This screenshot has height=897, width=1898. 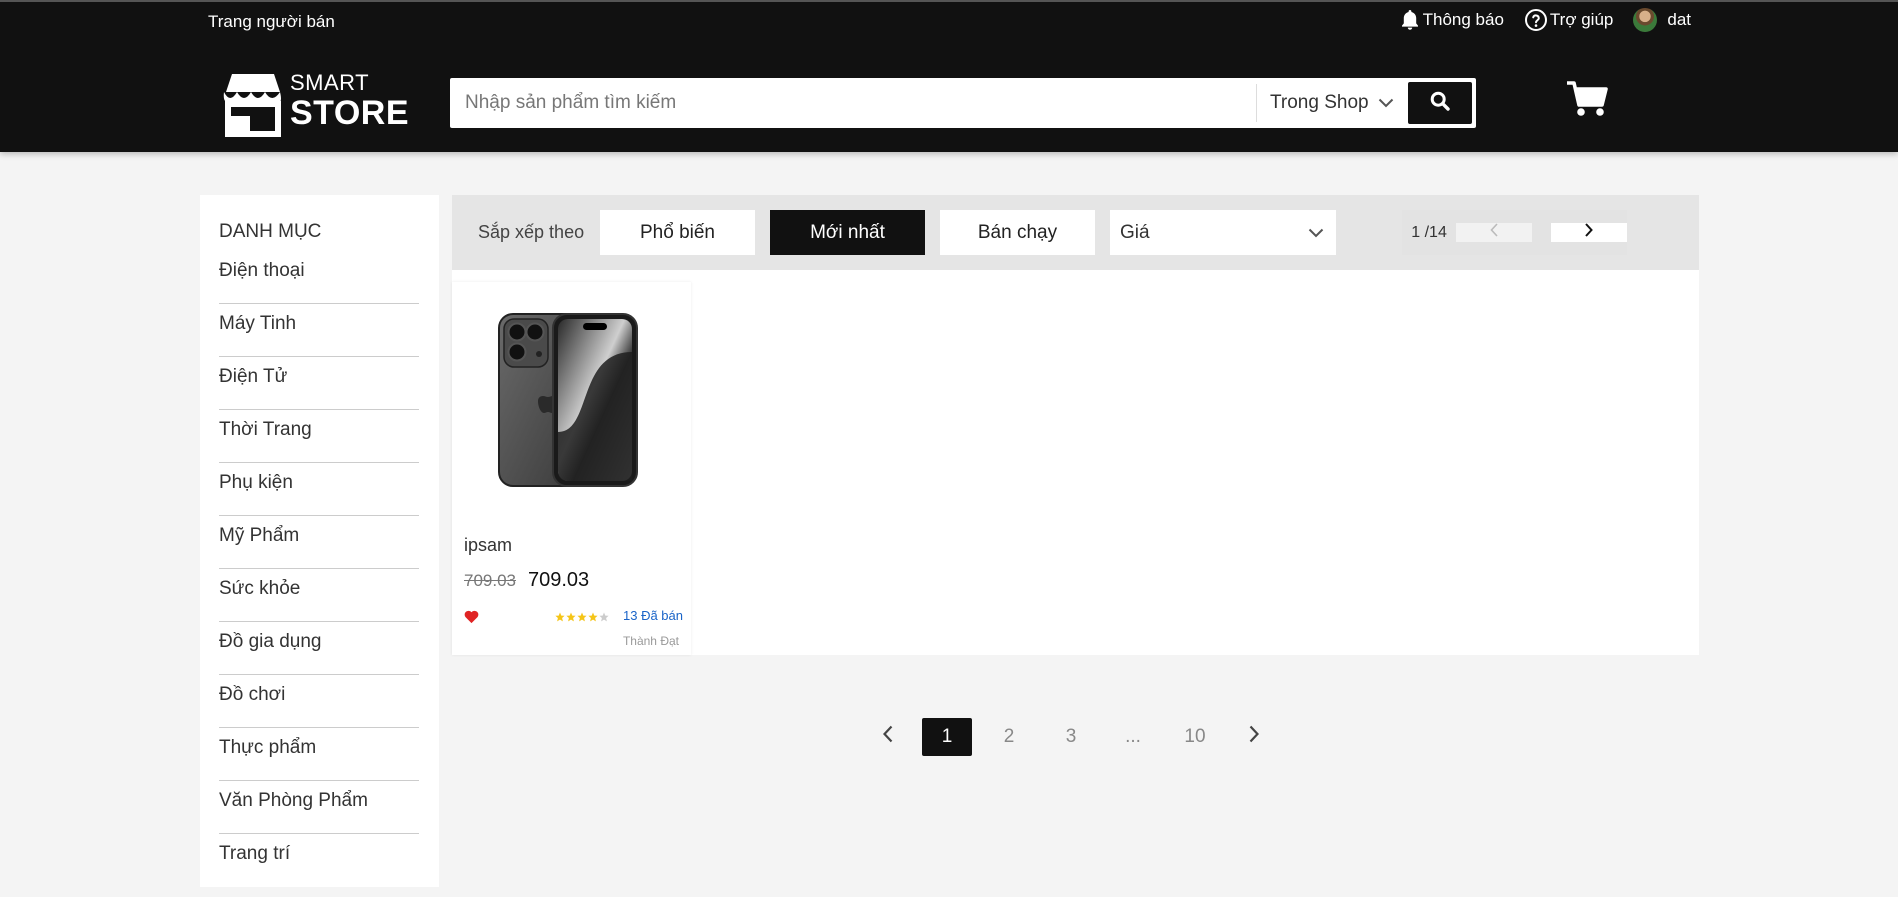 I want to click on sort-popular-button: Phổ biến, so click(x=677, y=232).